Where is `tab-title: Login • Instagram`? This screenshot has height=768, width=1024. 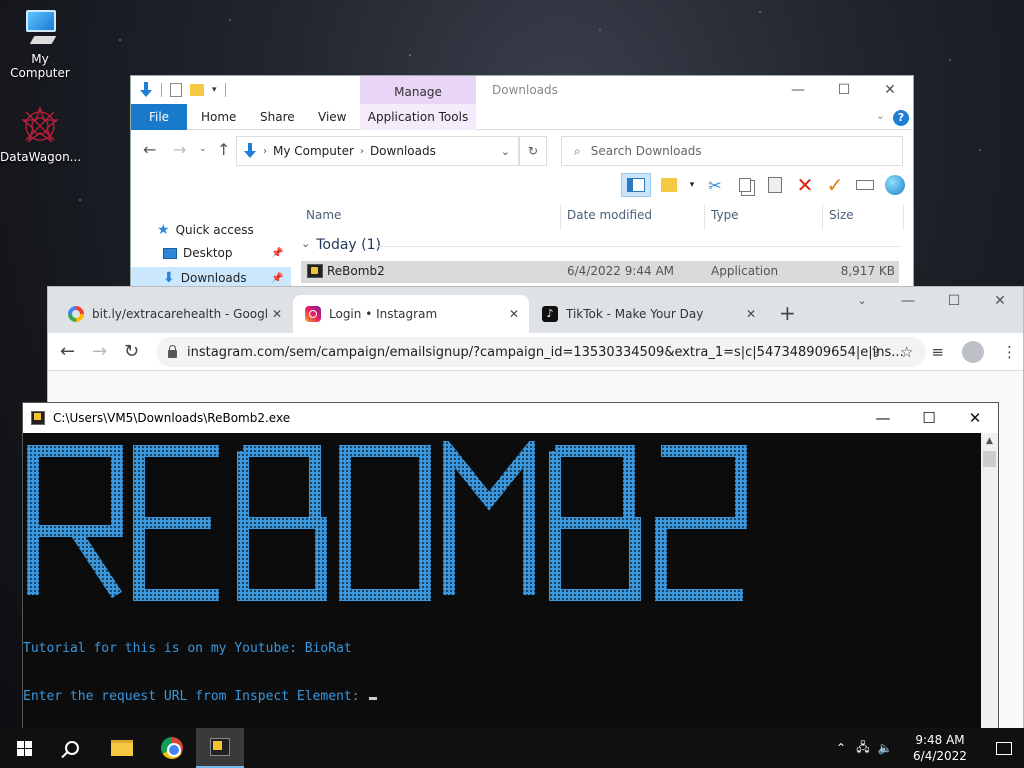
tab-title: Login • Instagram is located at coordinates (383, 314).